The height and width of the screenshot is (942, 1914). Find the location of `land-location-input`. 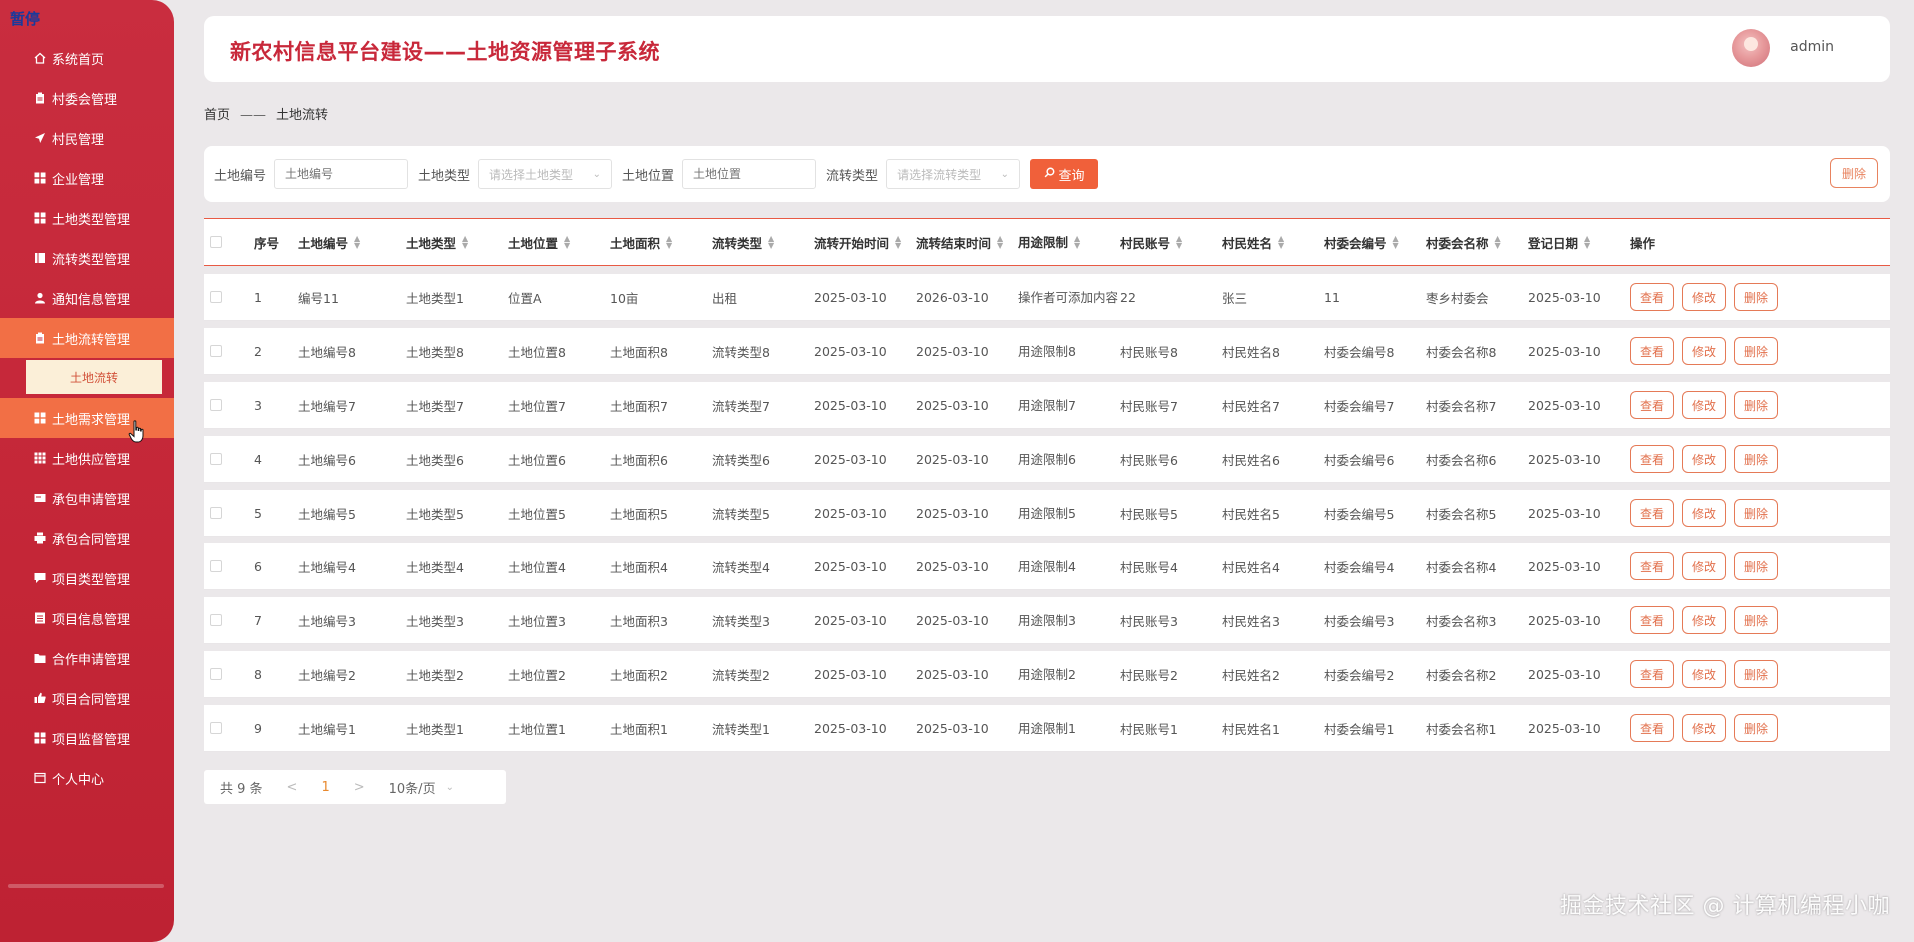

land-location-input is located at coordinates (749, 174).